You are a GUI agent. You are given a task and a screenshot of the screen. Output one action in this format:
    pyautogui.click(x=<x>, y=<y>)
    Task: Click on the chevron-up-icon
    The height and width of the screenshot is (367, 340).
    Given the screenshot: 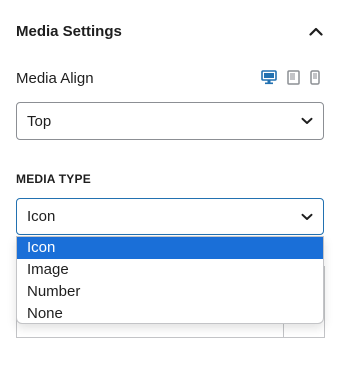 What is the action you would take?
    pyautogui.click(x=316, y=31)
    